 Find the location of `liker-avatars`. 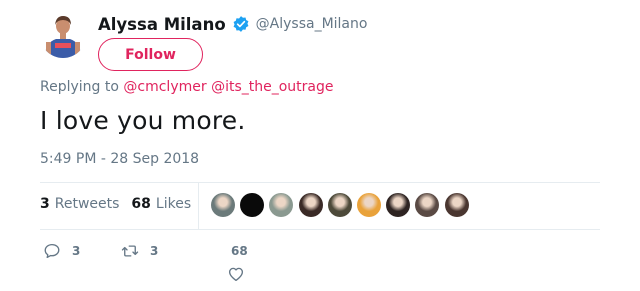

liker-avatars is located at coordinates (342, 205).